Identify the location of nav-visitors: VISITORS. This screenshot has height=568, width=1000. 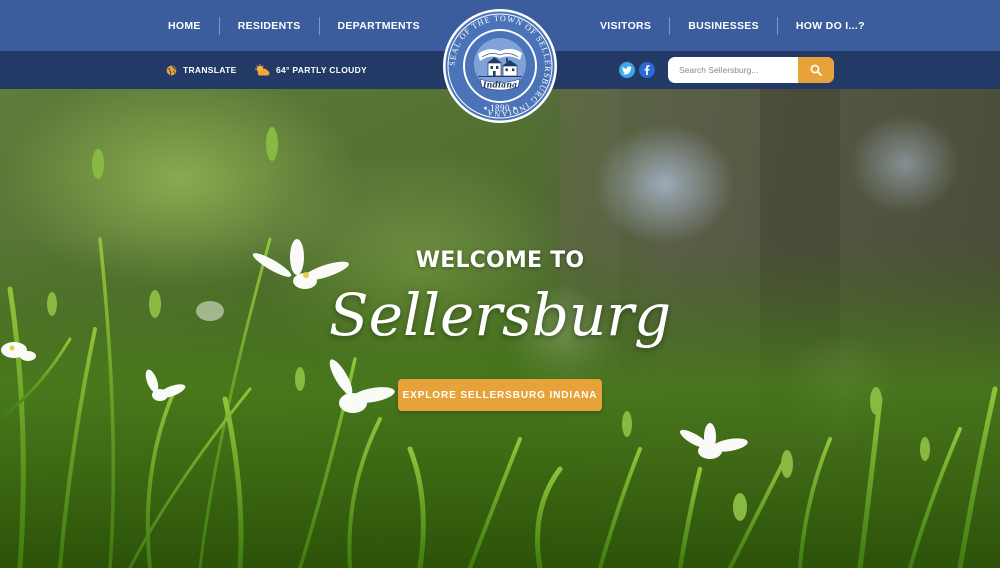
(625, 26).